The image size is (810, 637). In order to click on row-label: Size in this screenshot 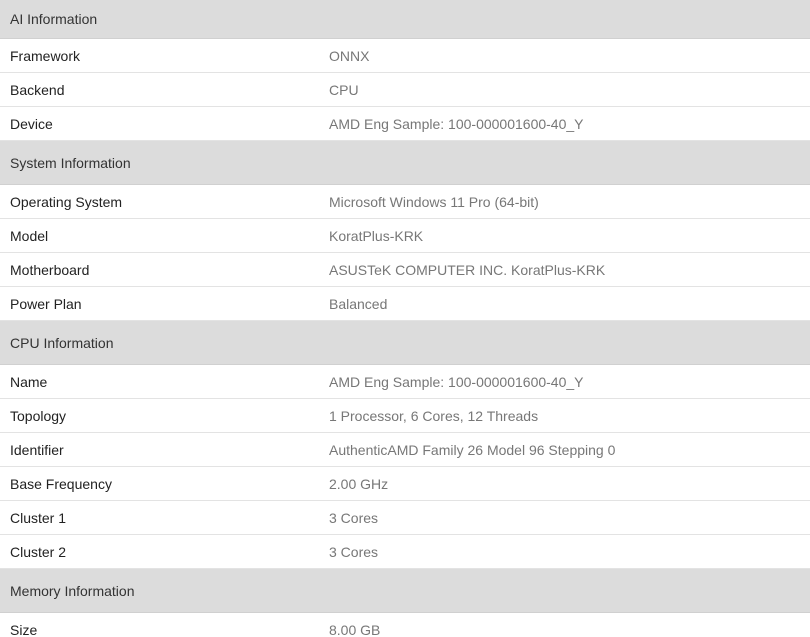, I will do `click(24, 629)`.